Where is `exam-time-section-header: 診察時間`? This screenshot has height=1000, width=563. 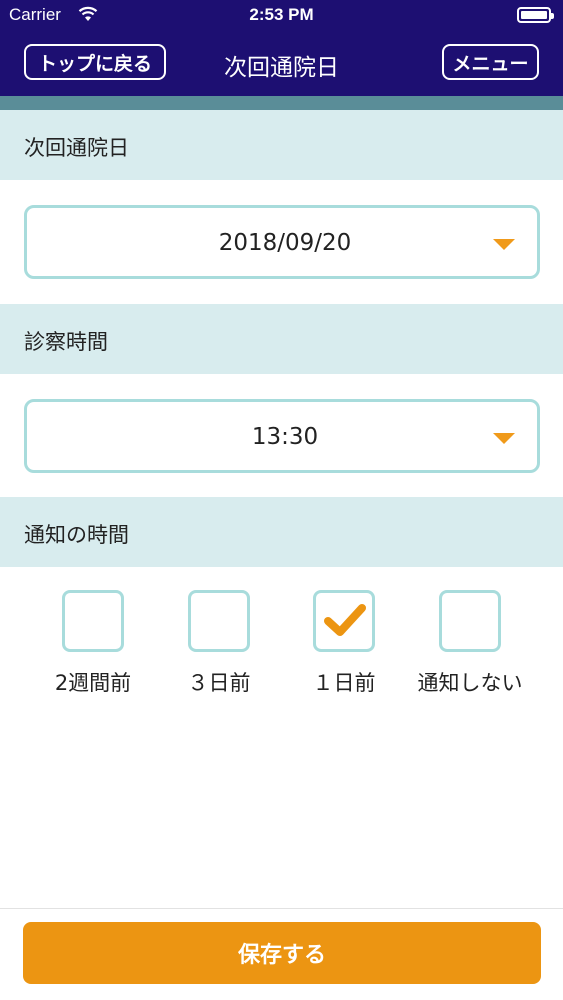
exam-time-section-header: 診察時間 is located at coordinates (281, 339).